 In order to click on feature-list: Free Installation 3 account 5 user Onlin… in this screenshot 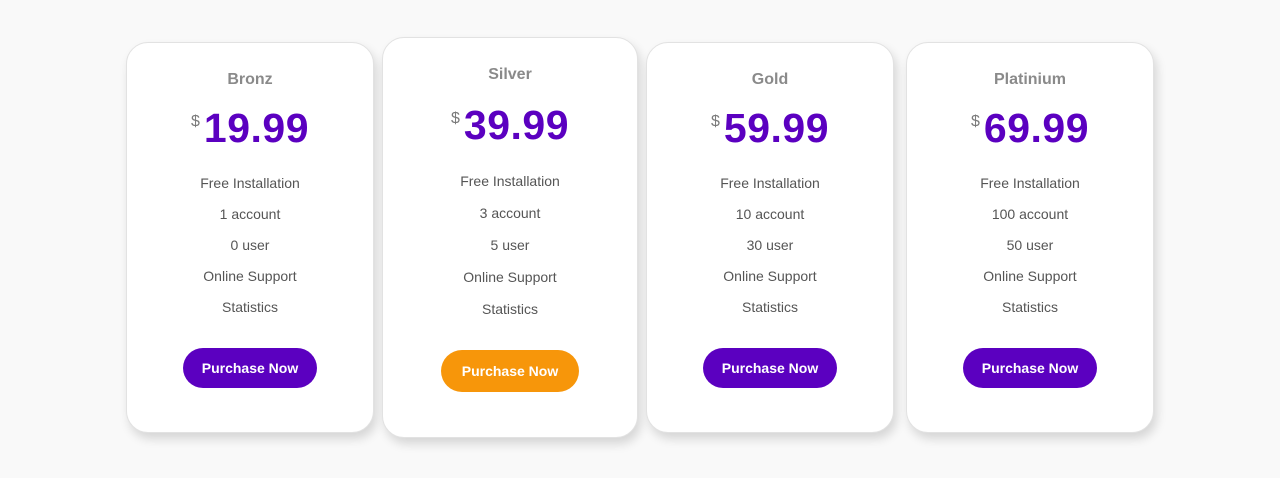, I will do `click(510, 251)`.